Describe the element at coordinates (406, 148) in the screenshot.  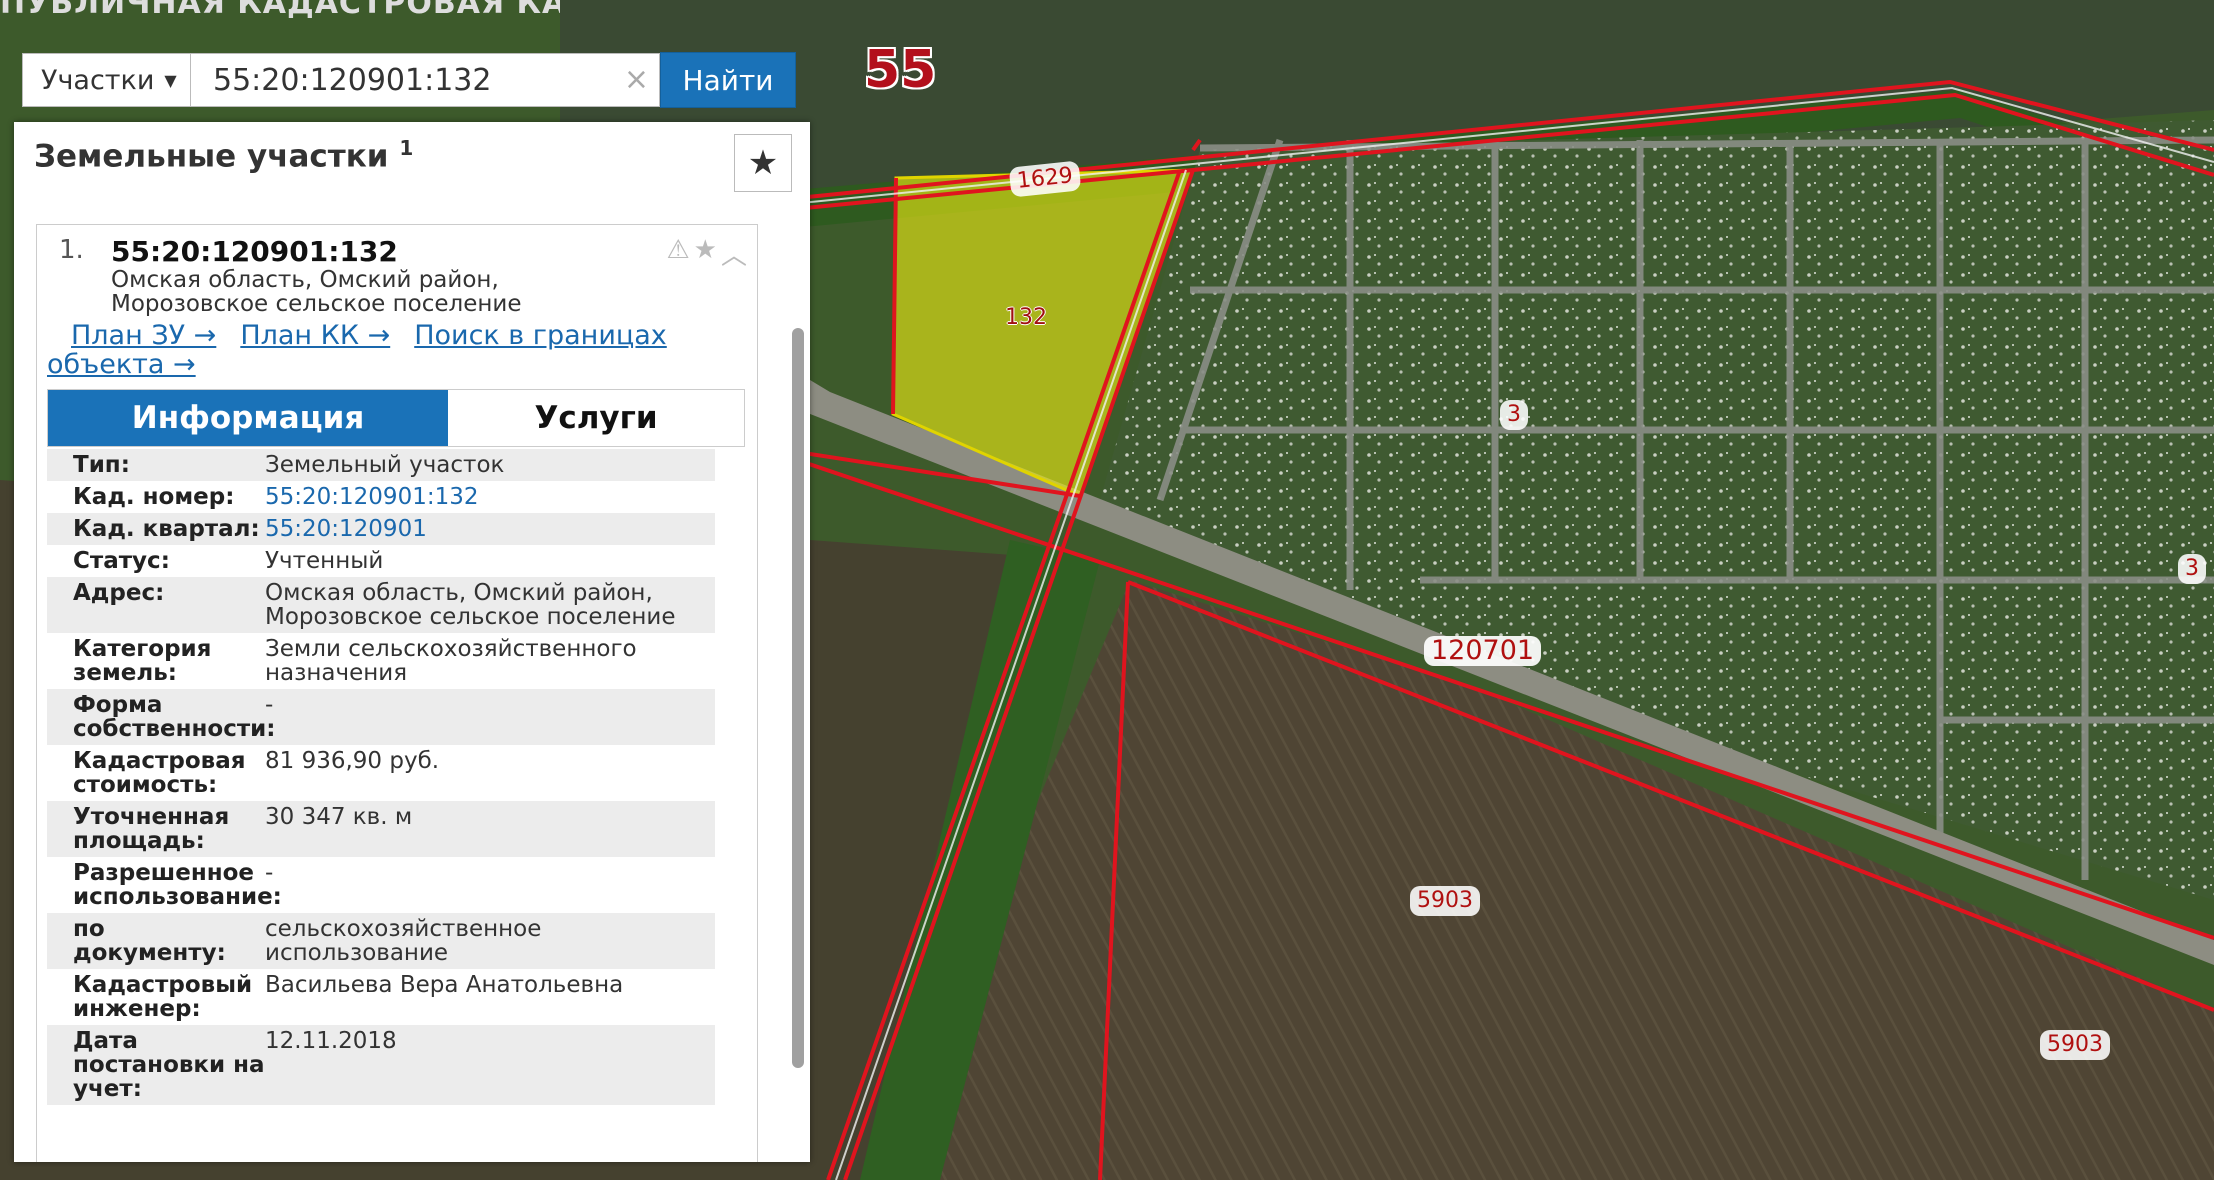
I see `result-count: 1` at that location.